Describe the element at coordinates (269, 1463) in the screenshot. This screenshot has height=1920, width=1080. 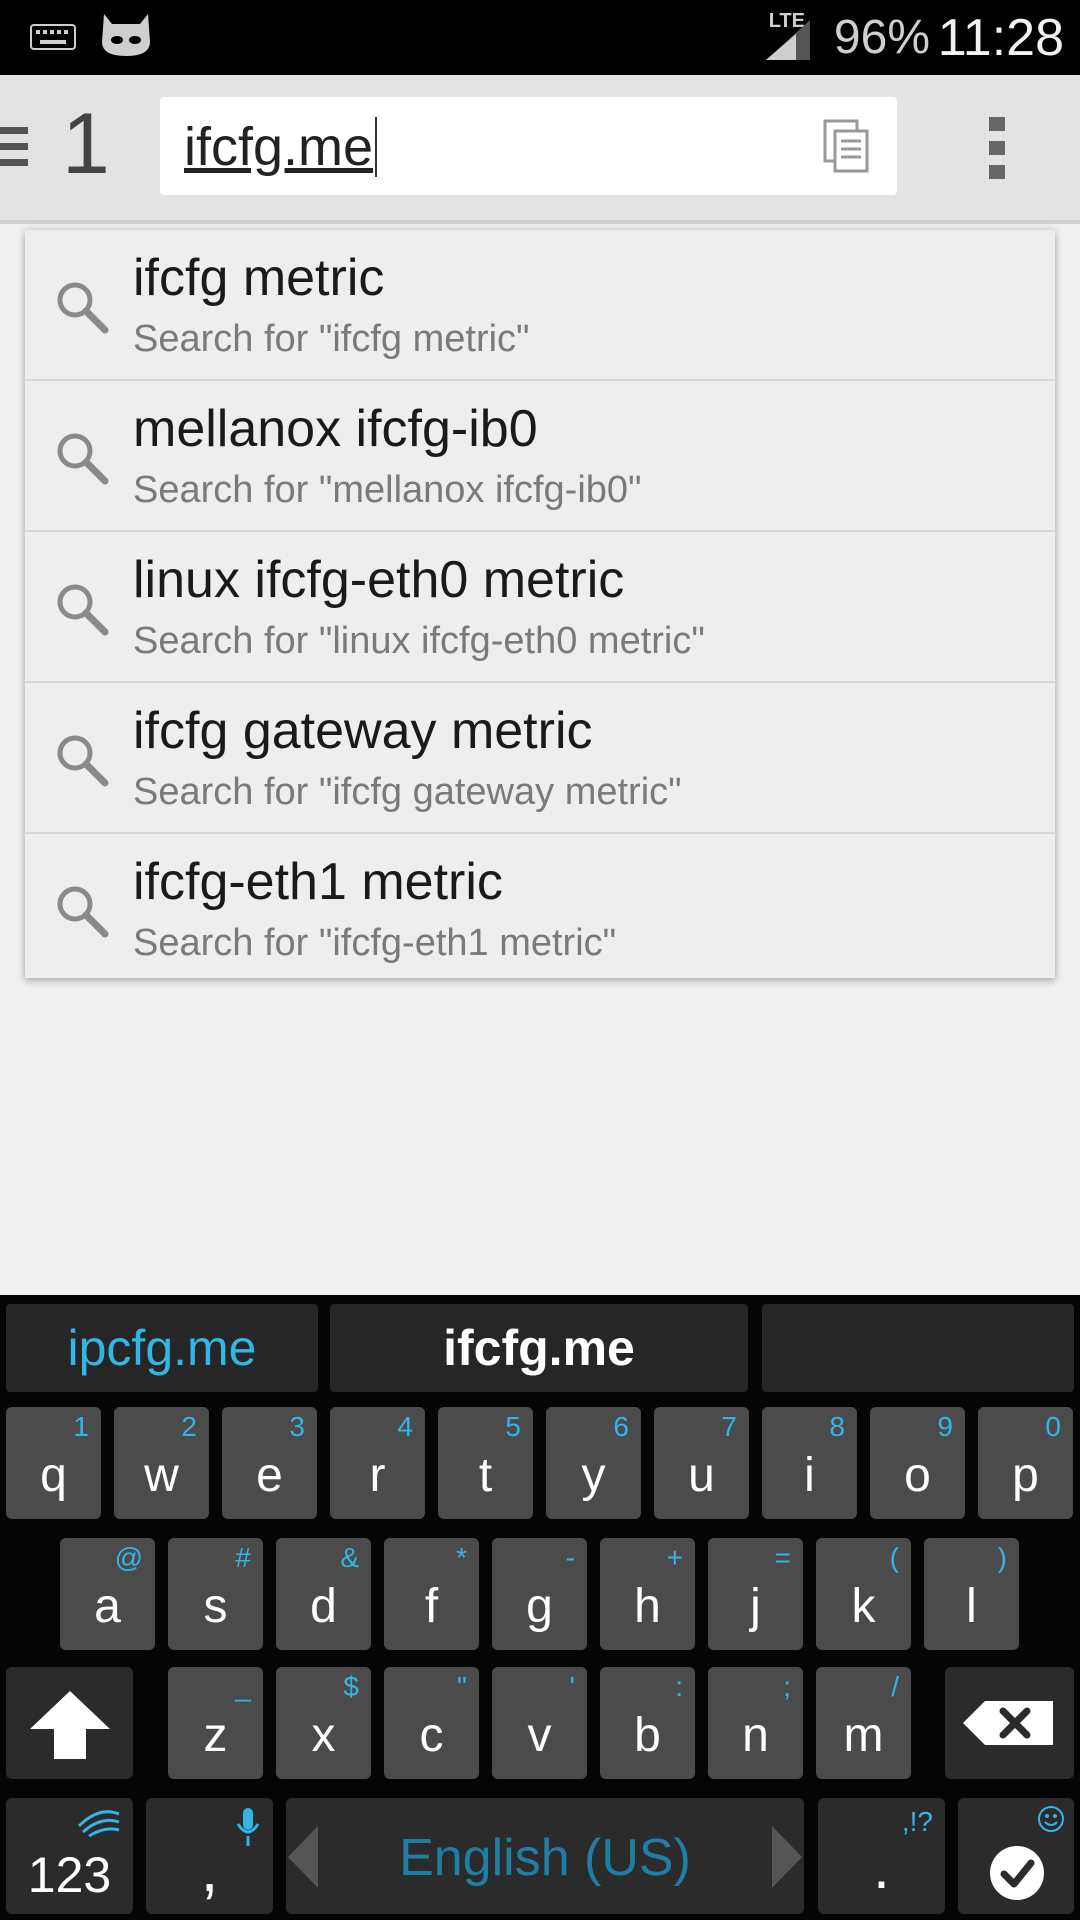
I see `key-e: 3e` at that location.